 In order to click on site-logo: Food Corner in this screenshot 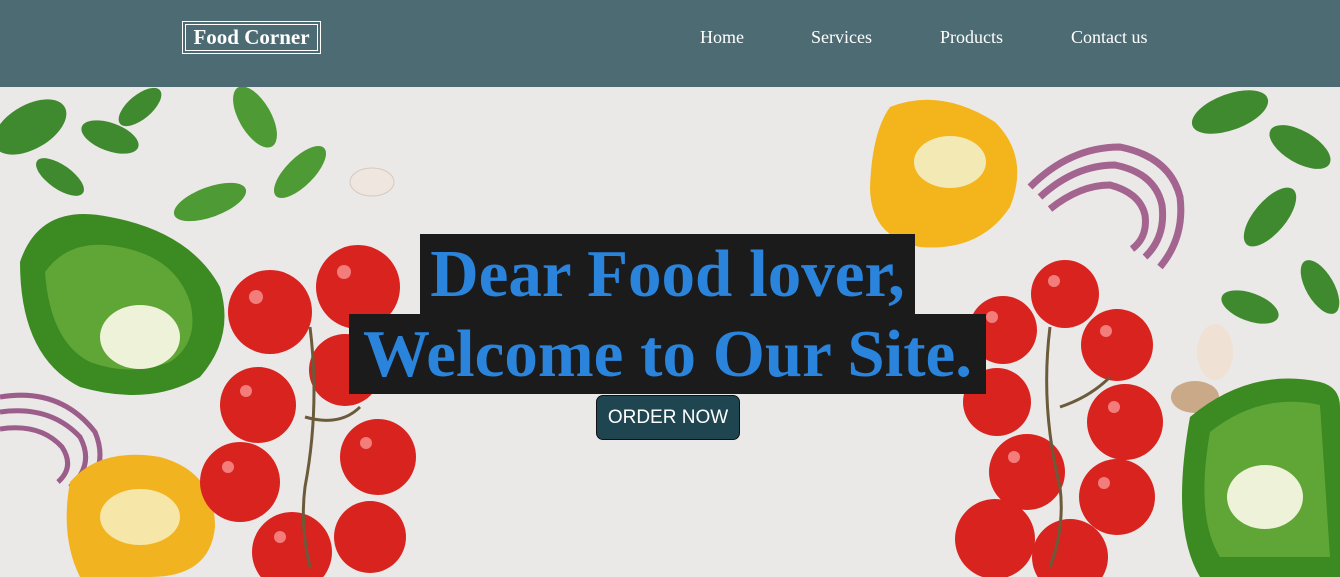, I will do `click(251, 37)`.